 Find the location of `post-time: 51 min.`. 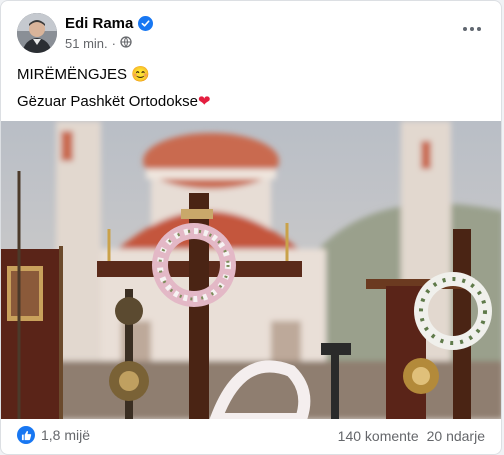

post-time: 51 min. is located at coordinates (86, 43).